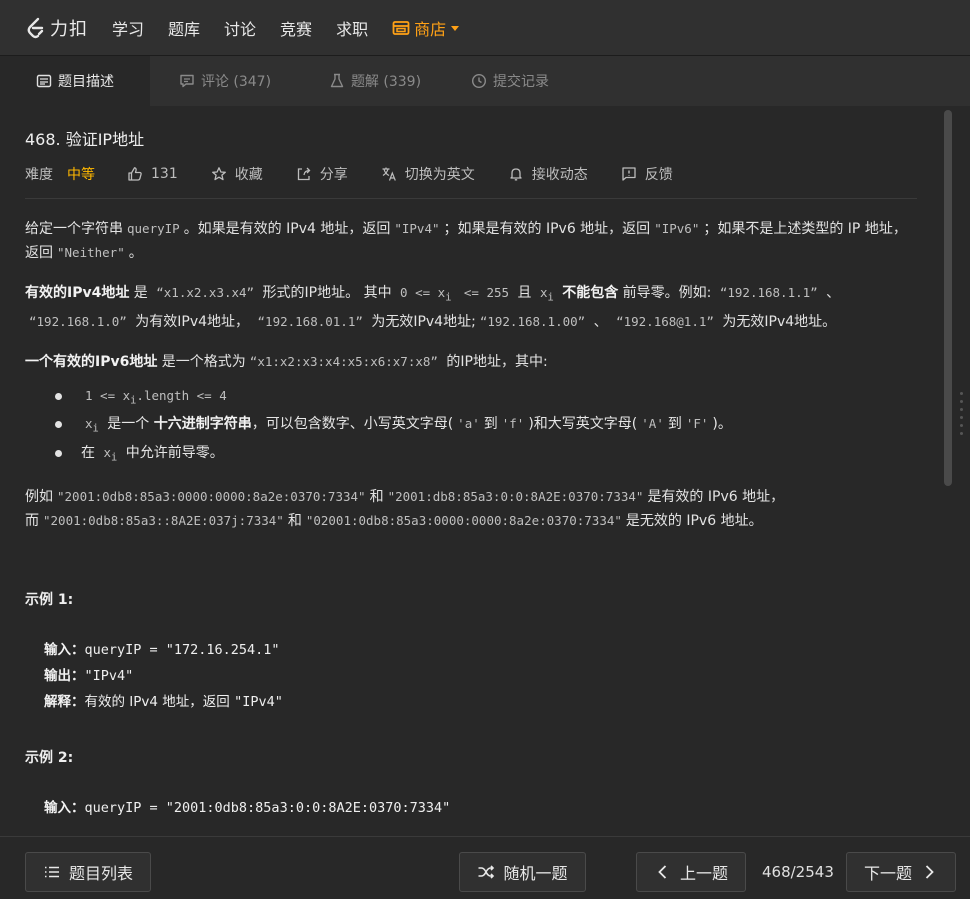 This screenshot has height=899, width=970. I want to click on tab-solutions: 题解 (339), so click(375, 81).